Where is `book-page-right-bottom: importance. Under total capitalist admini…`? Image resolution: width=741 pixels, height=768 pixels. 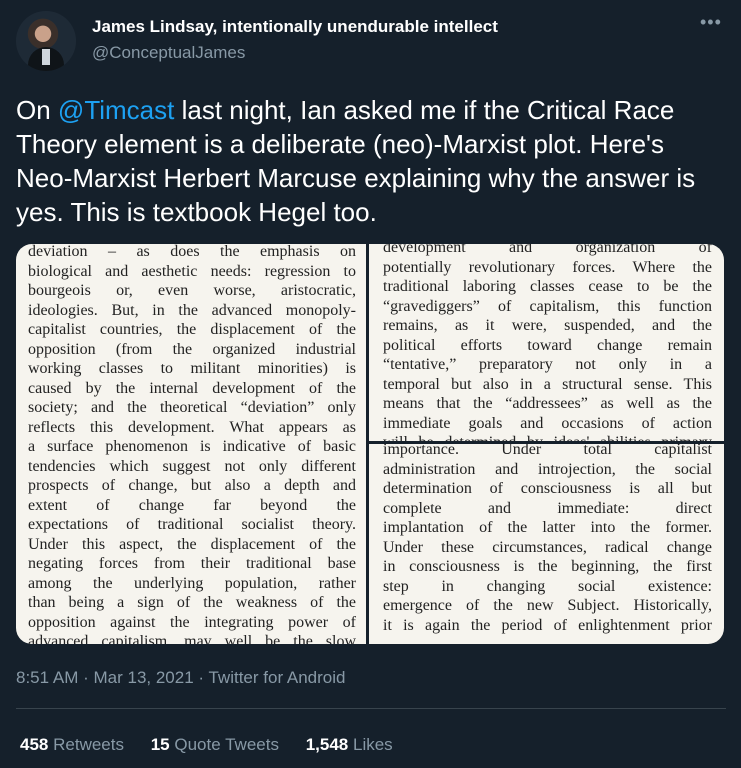 book-page-right-bottom: importance. Under total capitalist admini… is located at coordinates (546, 544).